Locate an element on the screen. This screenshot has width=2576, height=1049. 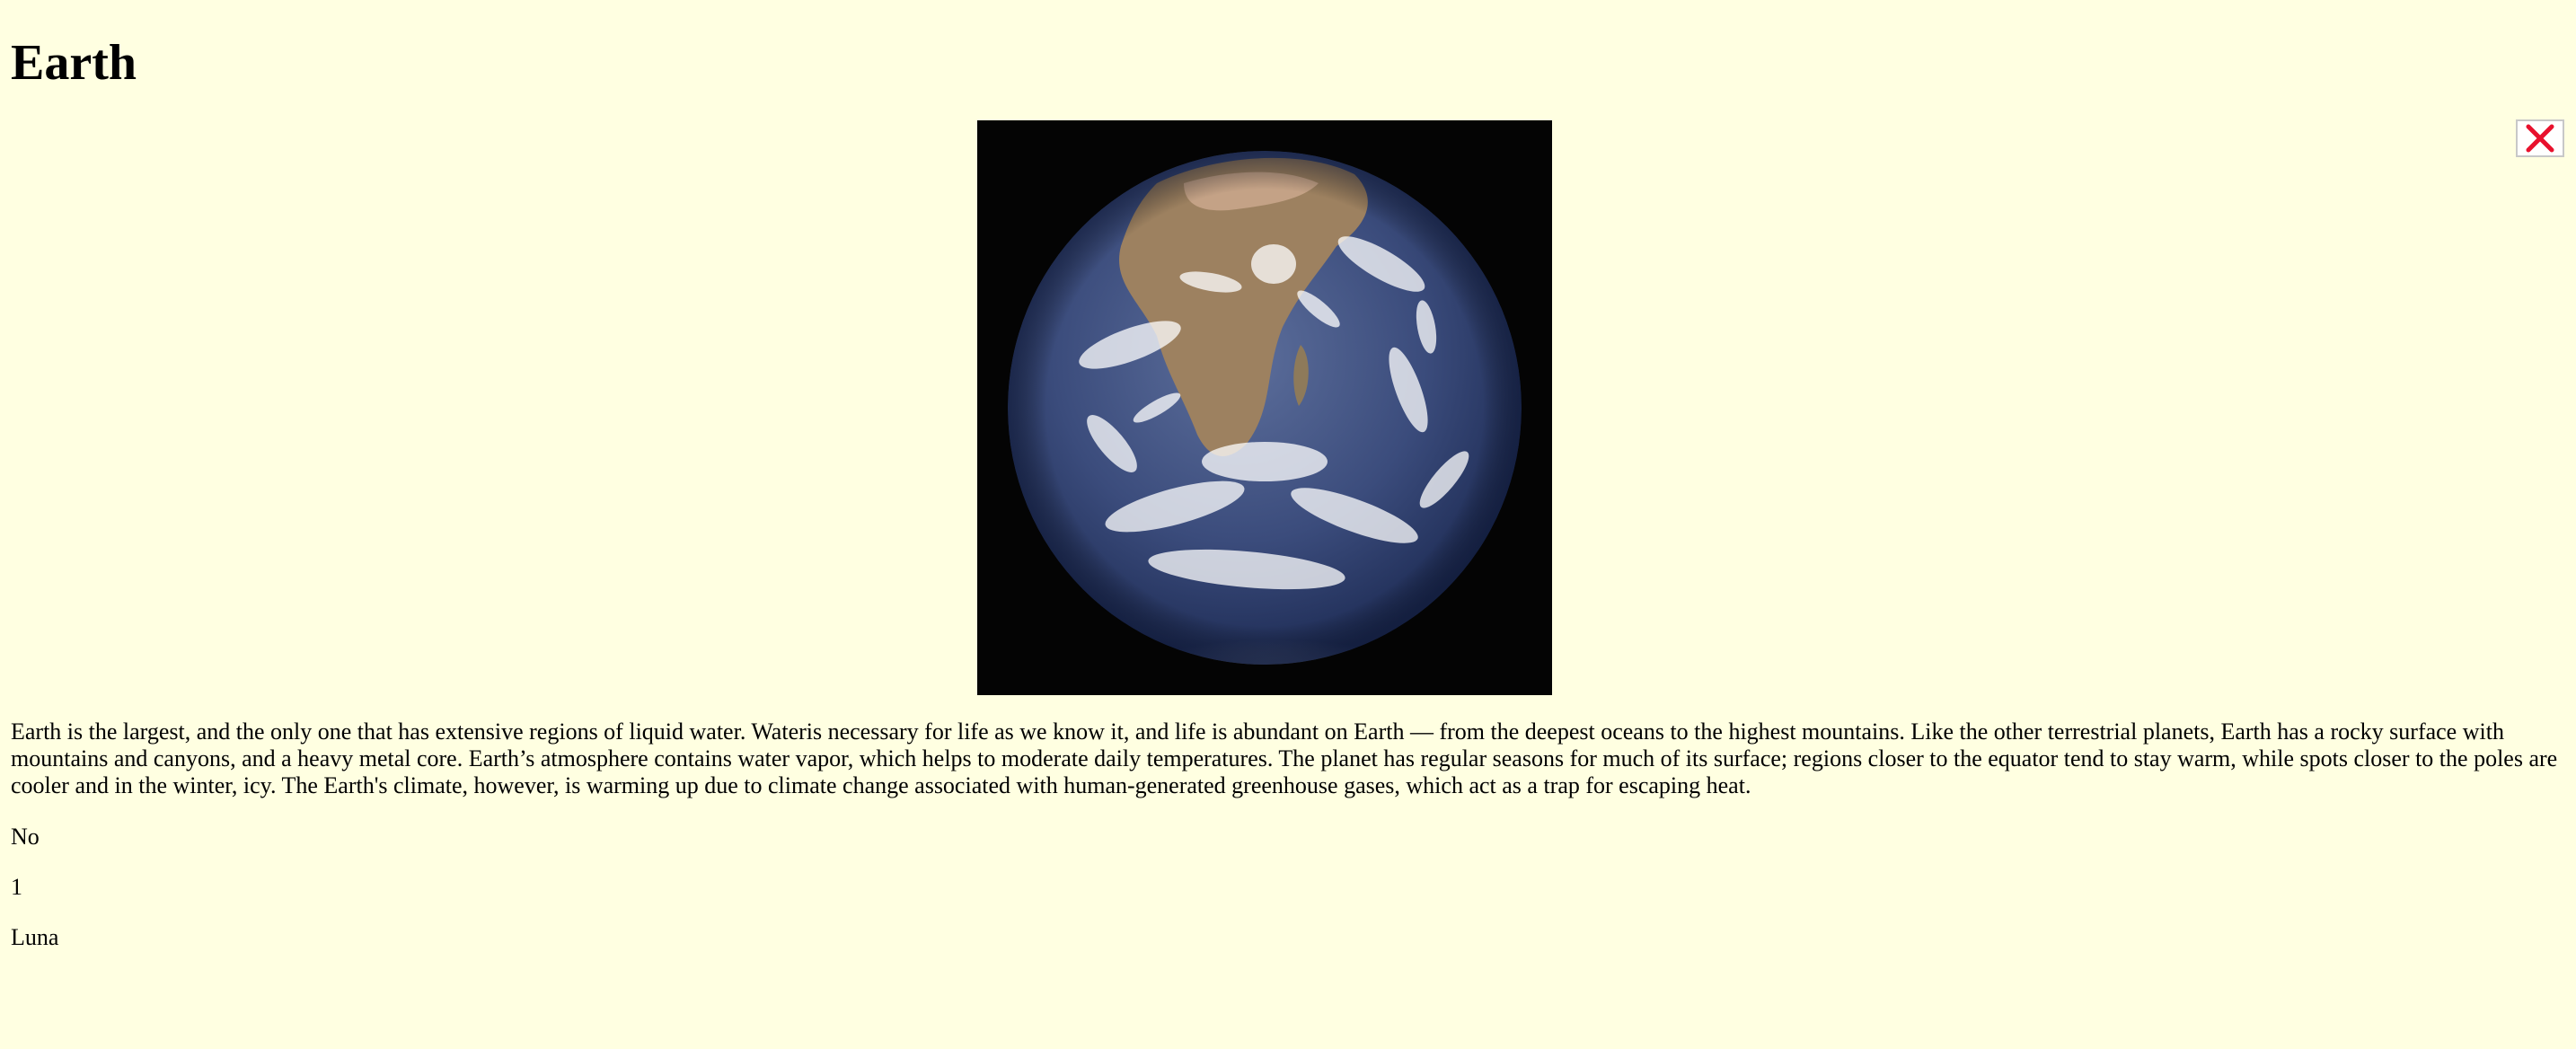
earth-globe-graphic is located at coordinates (1264, 407).